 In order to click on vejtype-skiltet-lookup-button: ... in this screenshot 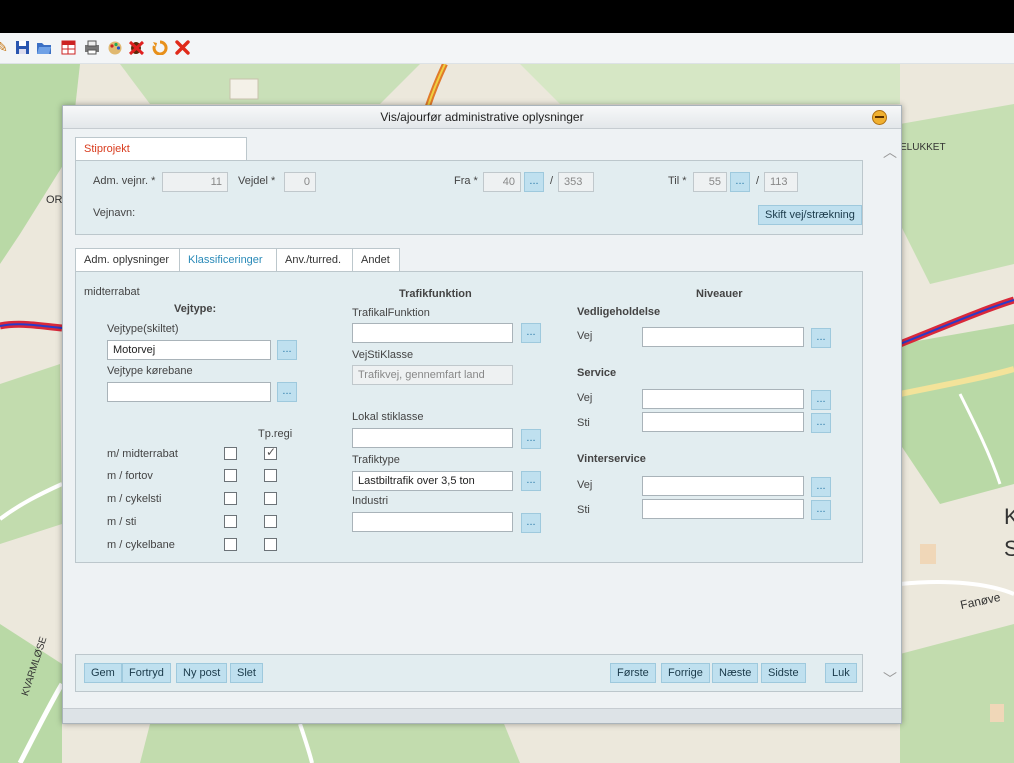, I will do `click(287, 350)`.